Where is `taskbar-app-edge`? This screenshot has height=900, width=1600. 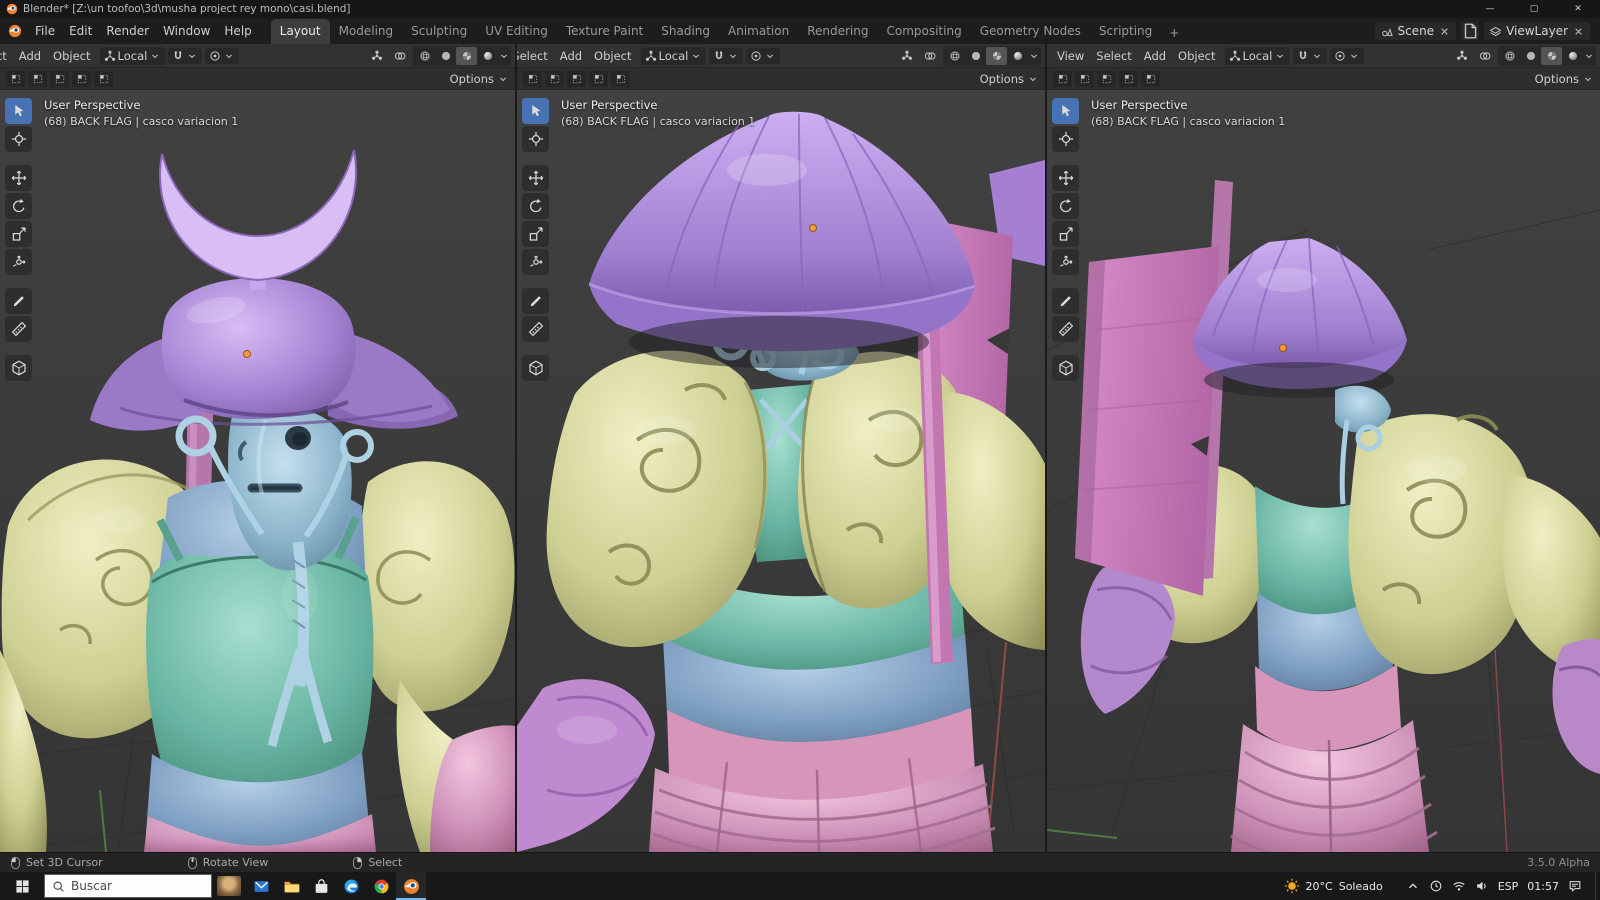 taskbar-app-edge is located at coordinates (351, 886).